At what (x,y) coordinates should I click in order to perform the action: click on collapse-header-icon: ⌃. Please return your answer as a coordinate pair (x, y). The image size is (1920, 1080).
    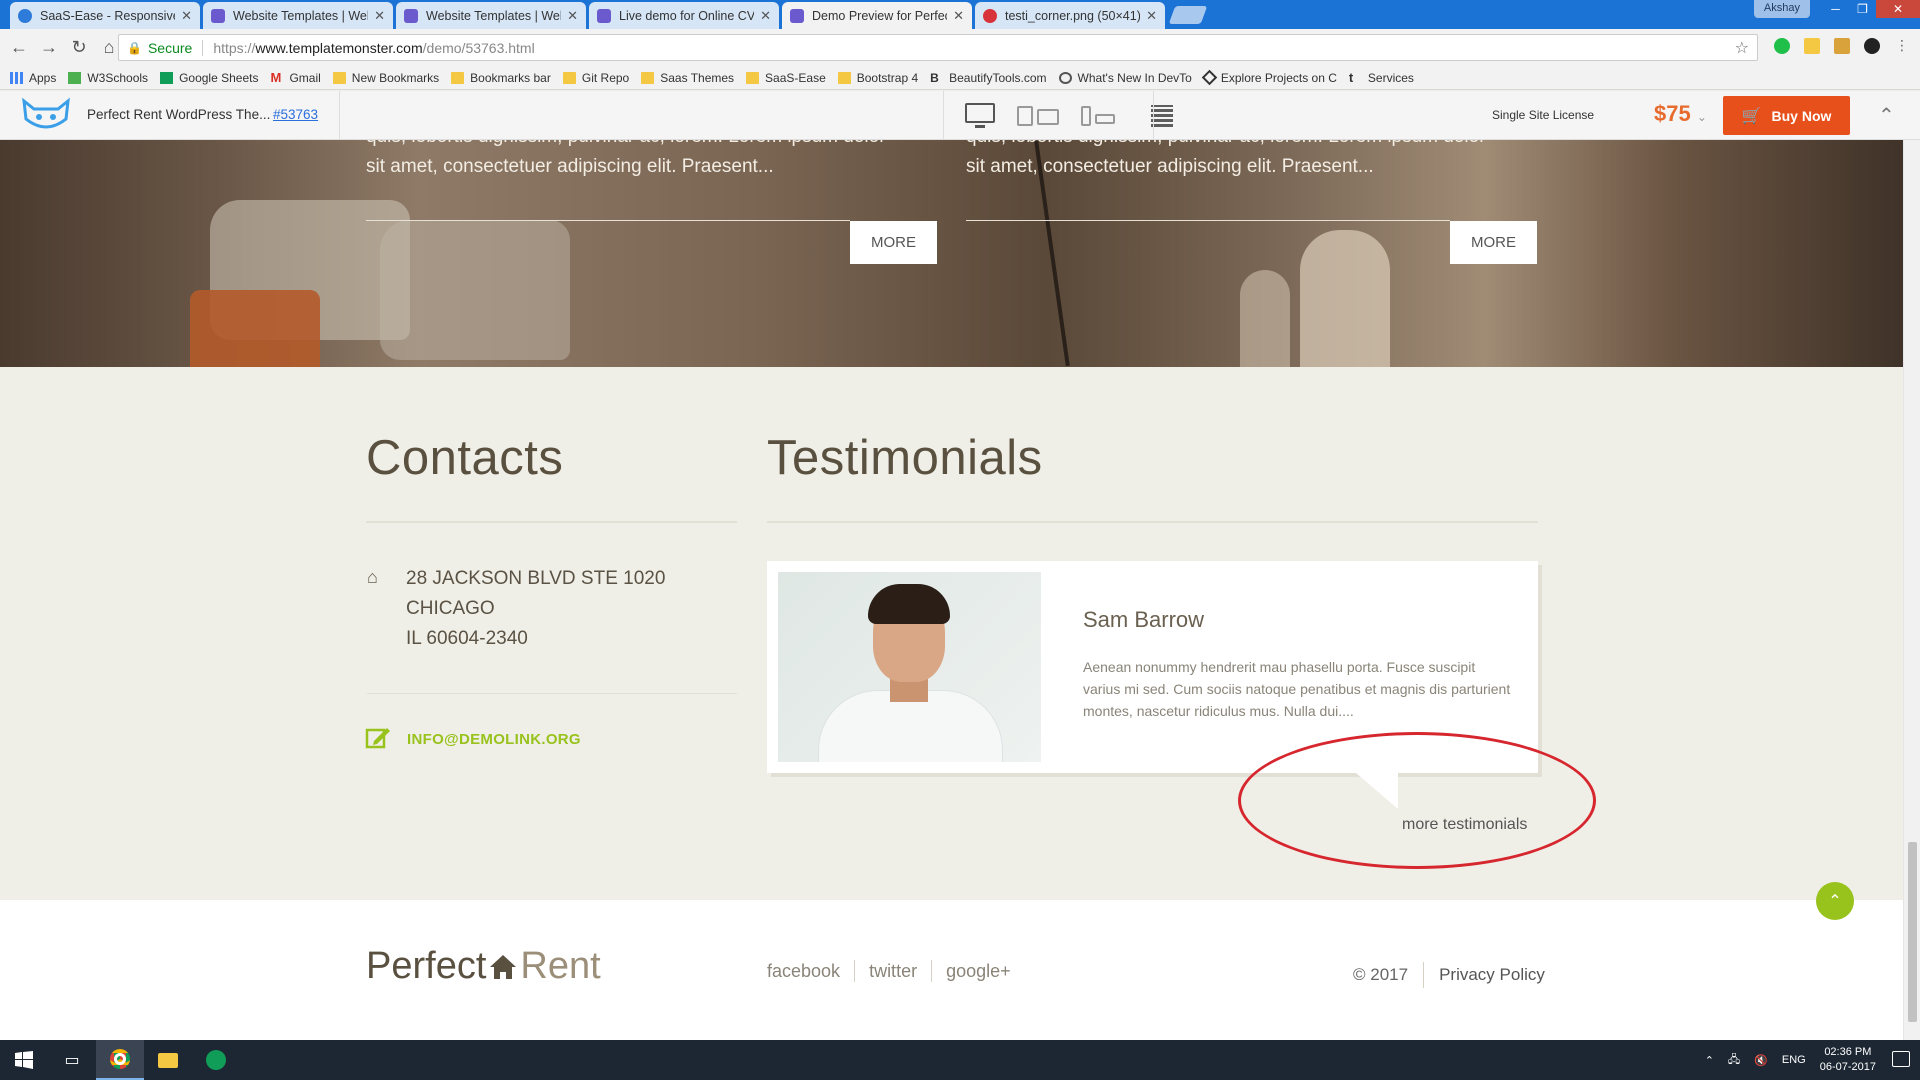
    Looking at the image, I should click on (1886, 115).